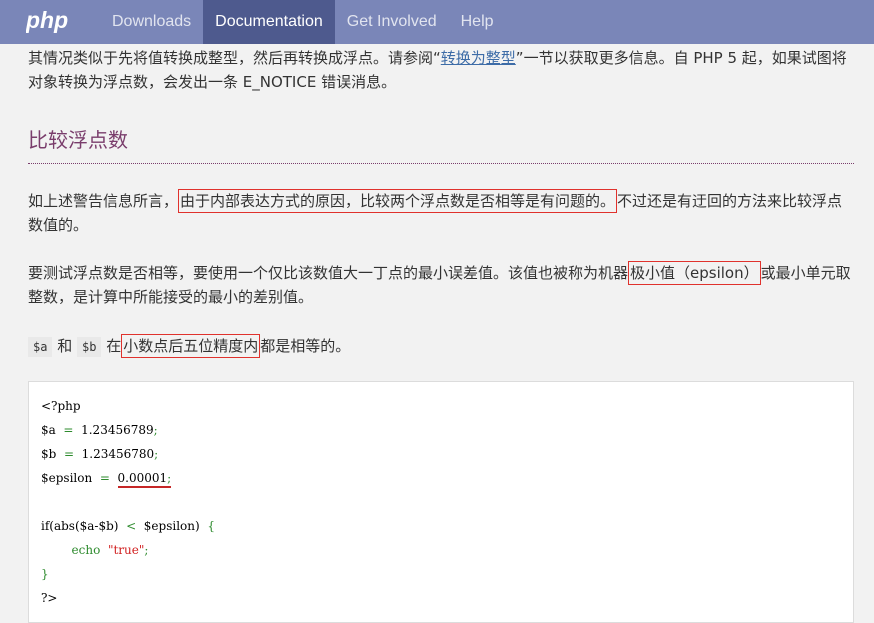 This screenshot has height=623, width=874. I want to click on code-line-8: }, so click(45, 574).